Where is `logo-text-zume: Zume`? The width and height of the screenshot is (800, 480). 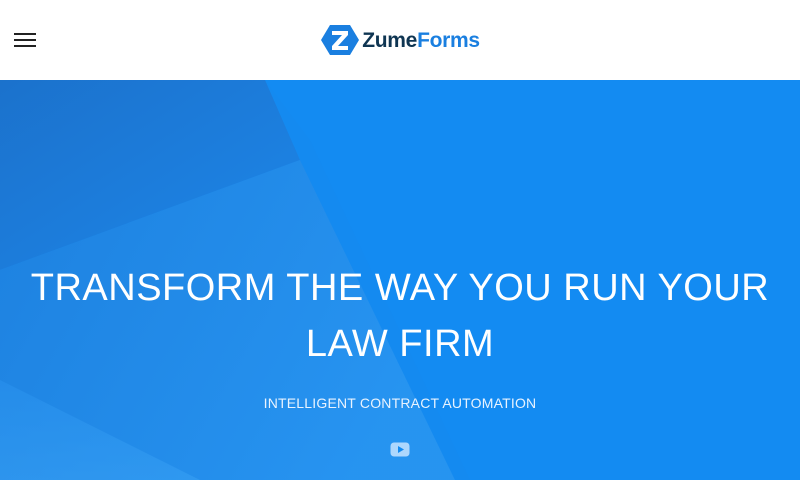 logo-text-zume: Zume is located at coordinates (390, 40).